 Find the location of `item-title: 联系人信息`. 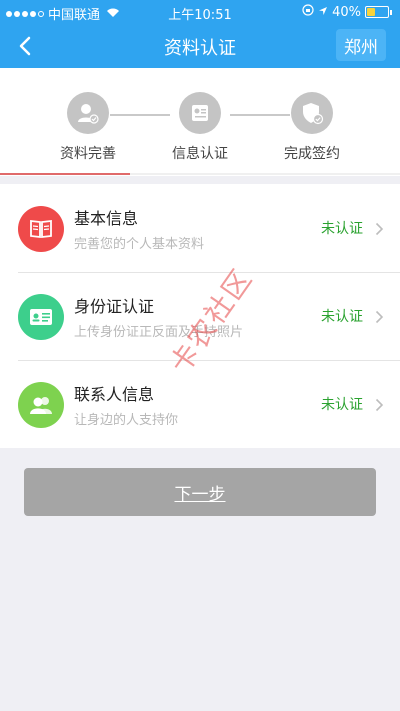

item-title: 联系人信息 is located at coordinates (114, 394).